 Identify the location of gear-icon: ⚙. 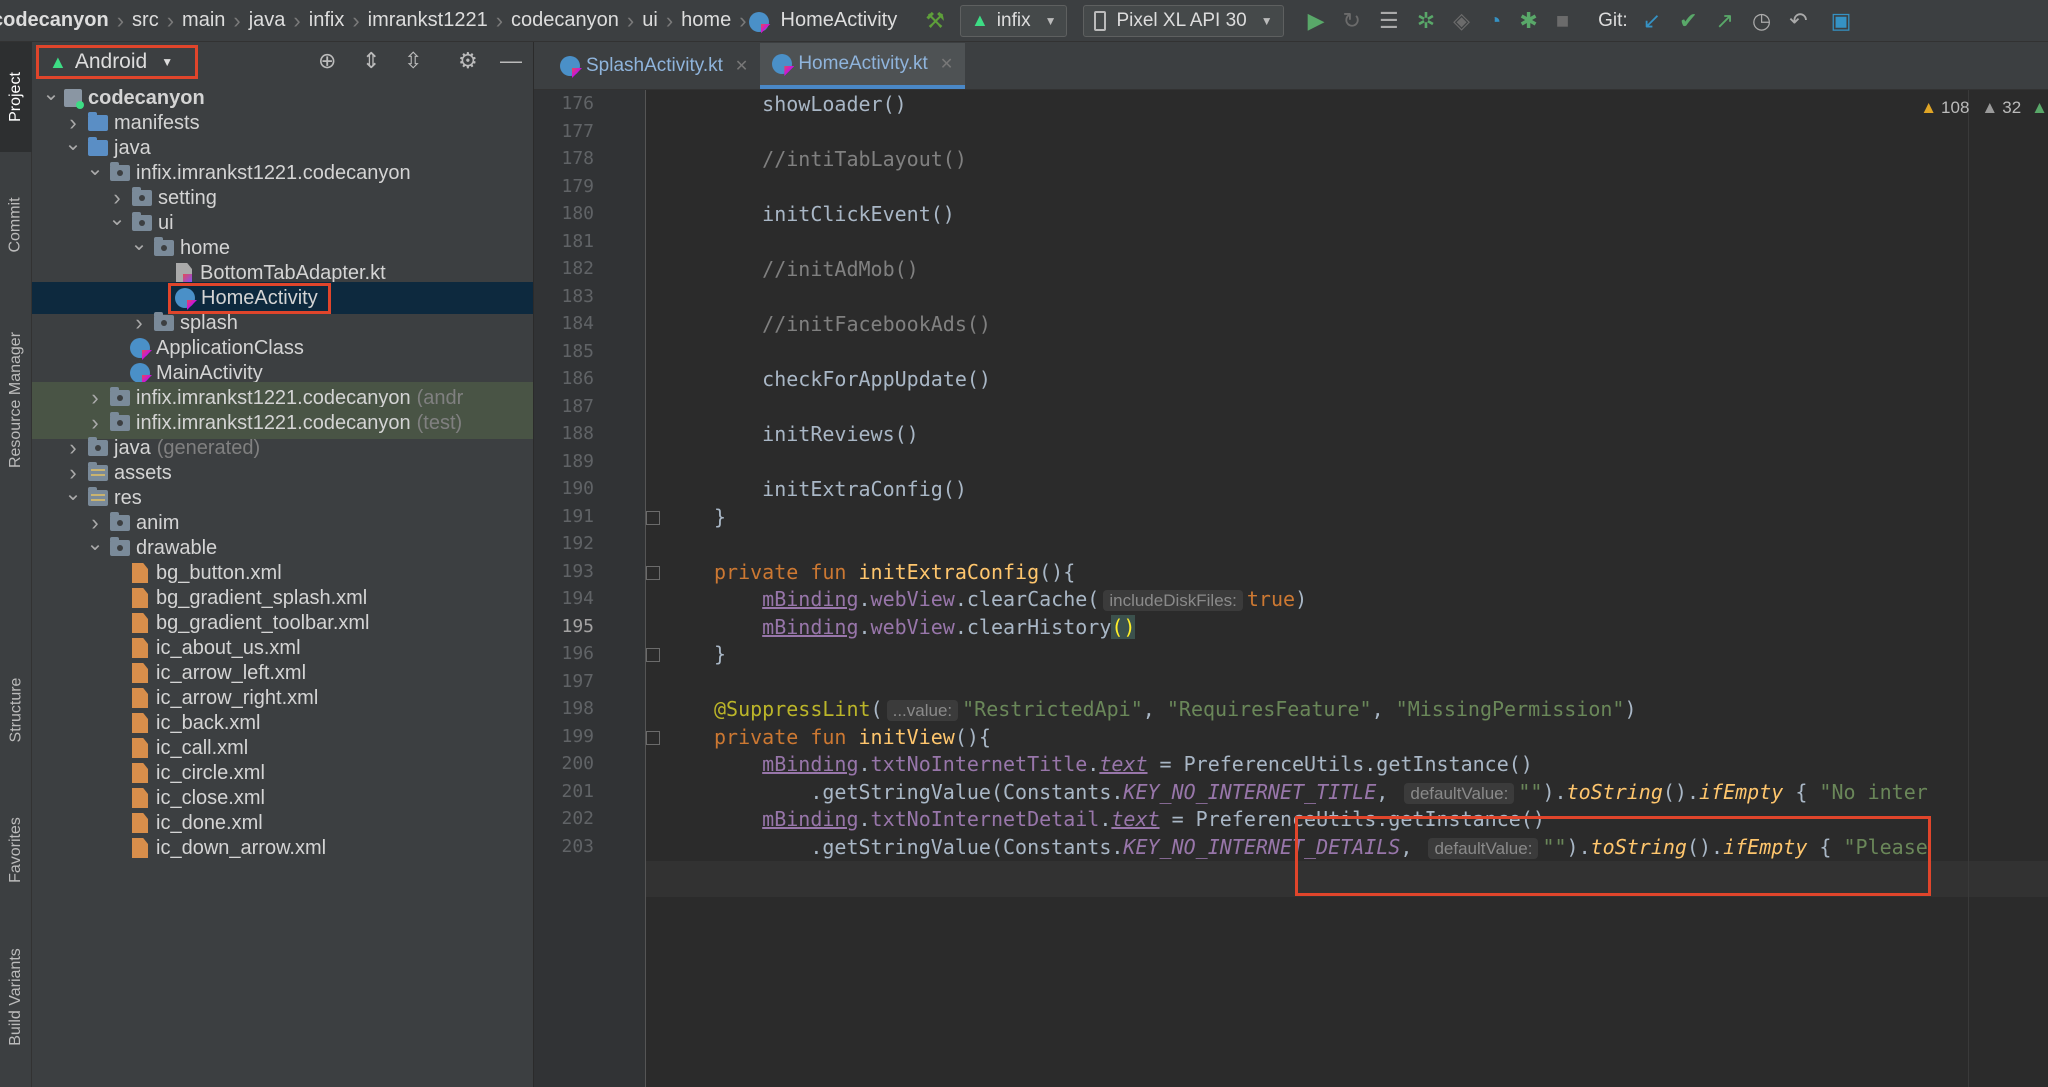
(468, 61).